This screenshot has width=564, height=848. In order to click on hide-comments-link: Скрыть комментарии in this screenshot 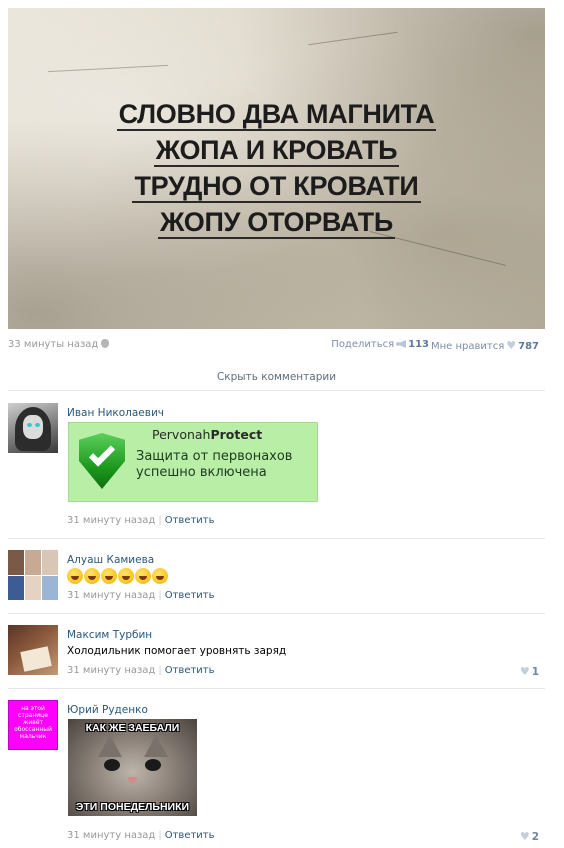, I will do `click(276, 377)`.